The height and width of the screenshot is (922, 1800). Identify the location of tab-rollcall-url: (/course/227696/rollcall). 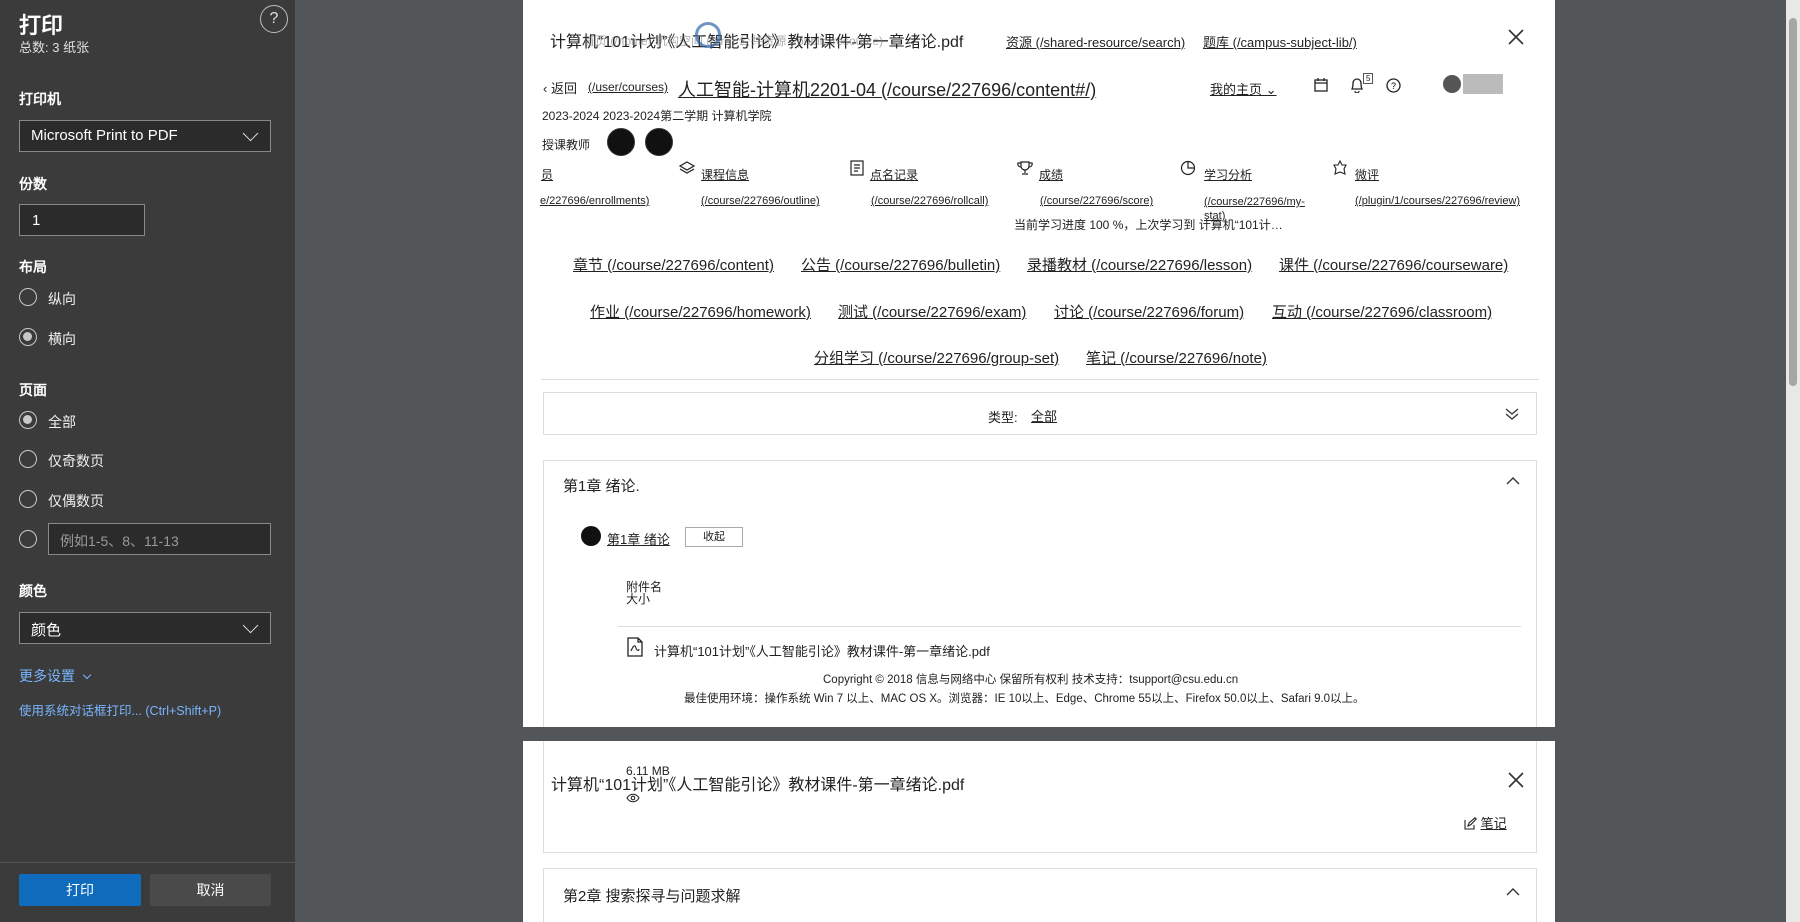
(929, 201).